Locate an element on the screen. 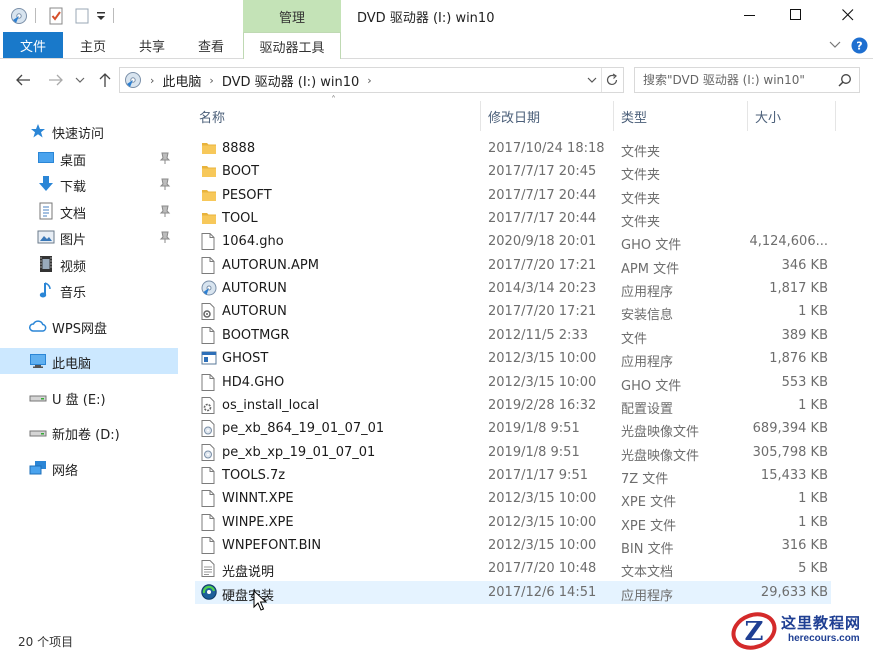  file-type: 光盘映像文件 is located at coordinates (660, 456).